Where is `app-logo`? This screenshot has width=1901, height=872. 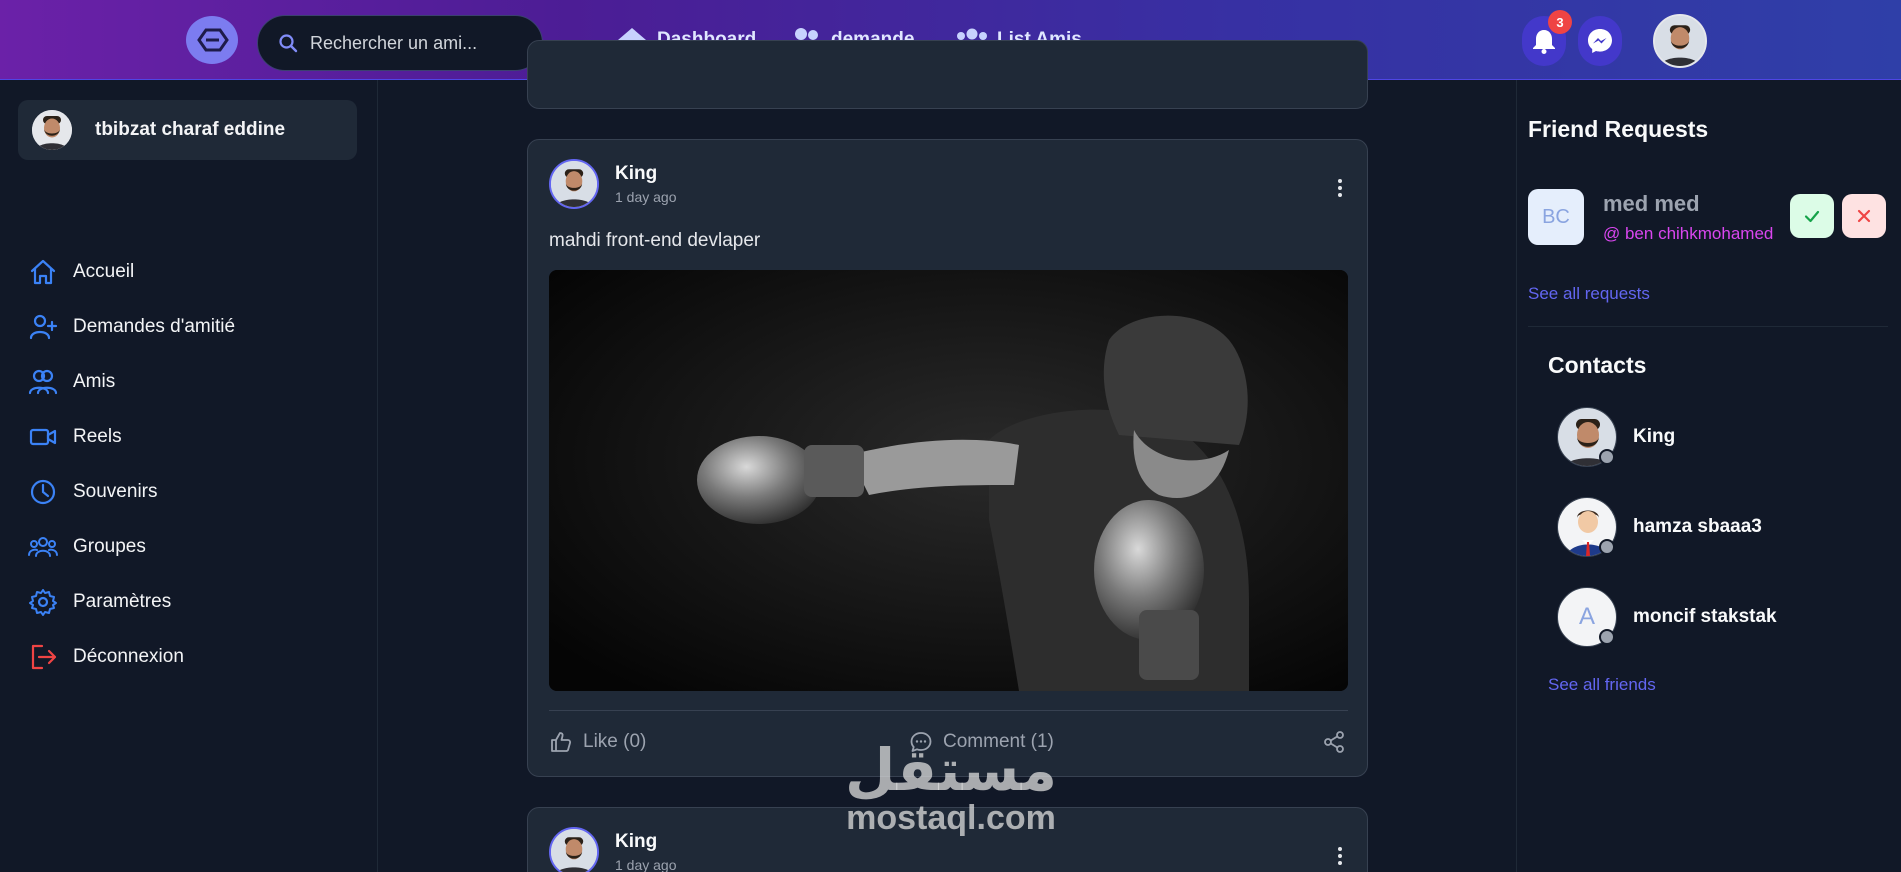
app-logo is located at coordinates (212, 40).